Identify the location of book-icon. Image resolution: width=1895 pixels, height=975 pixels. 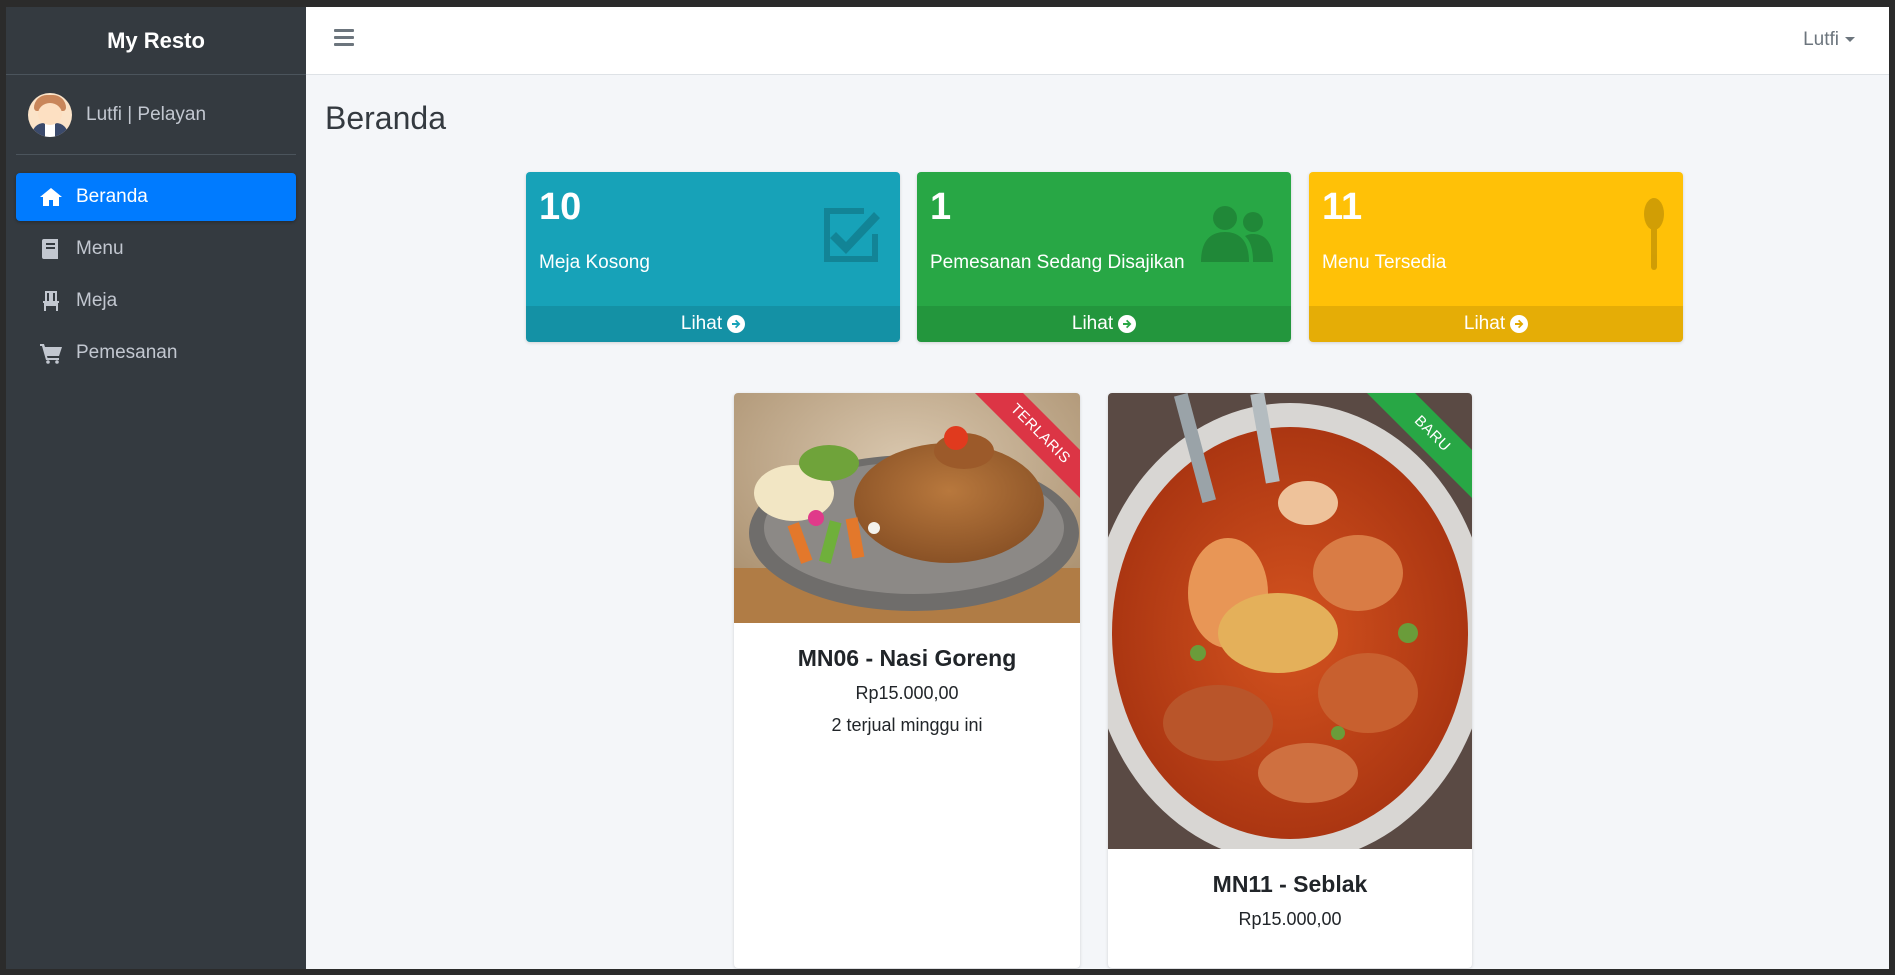
(51, 249).